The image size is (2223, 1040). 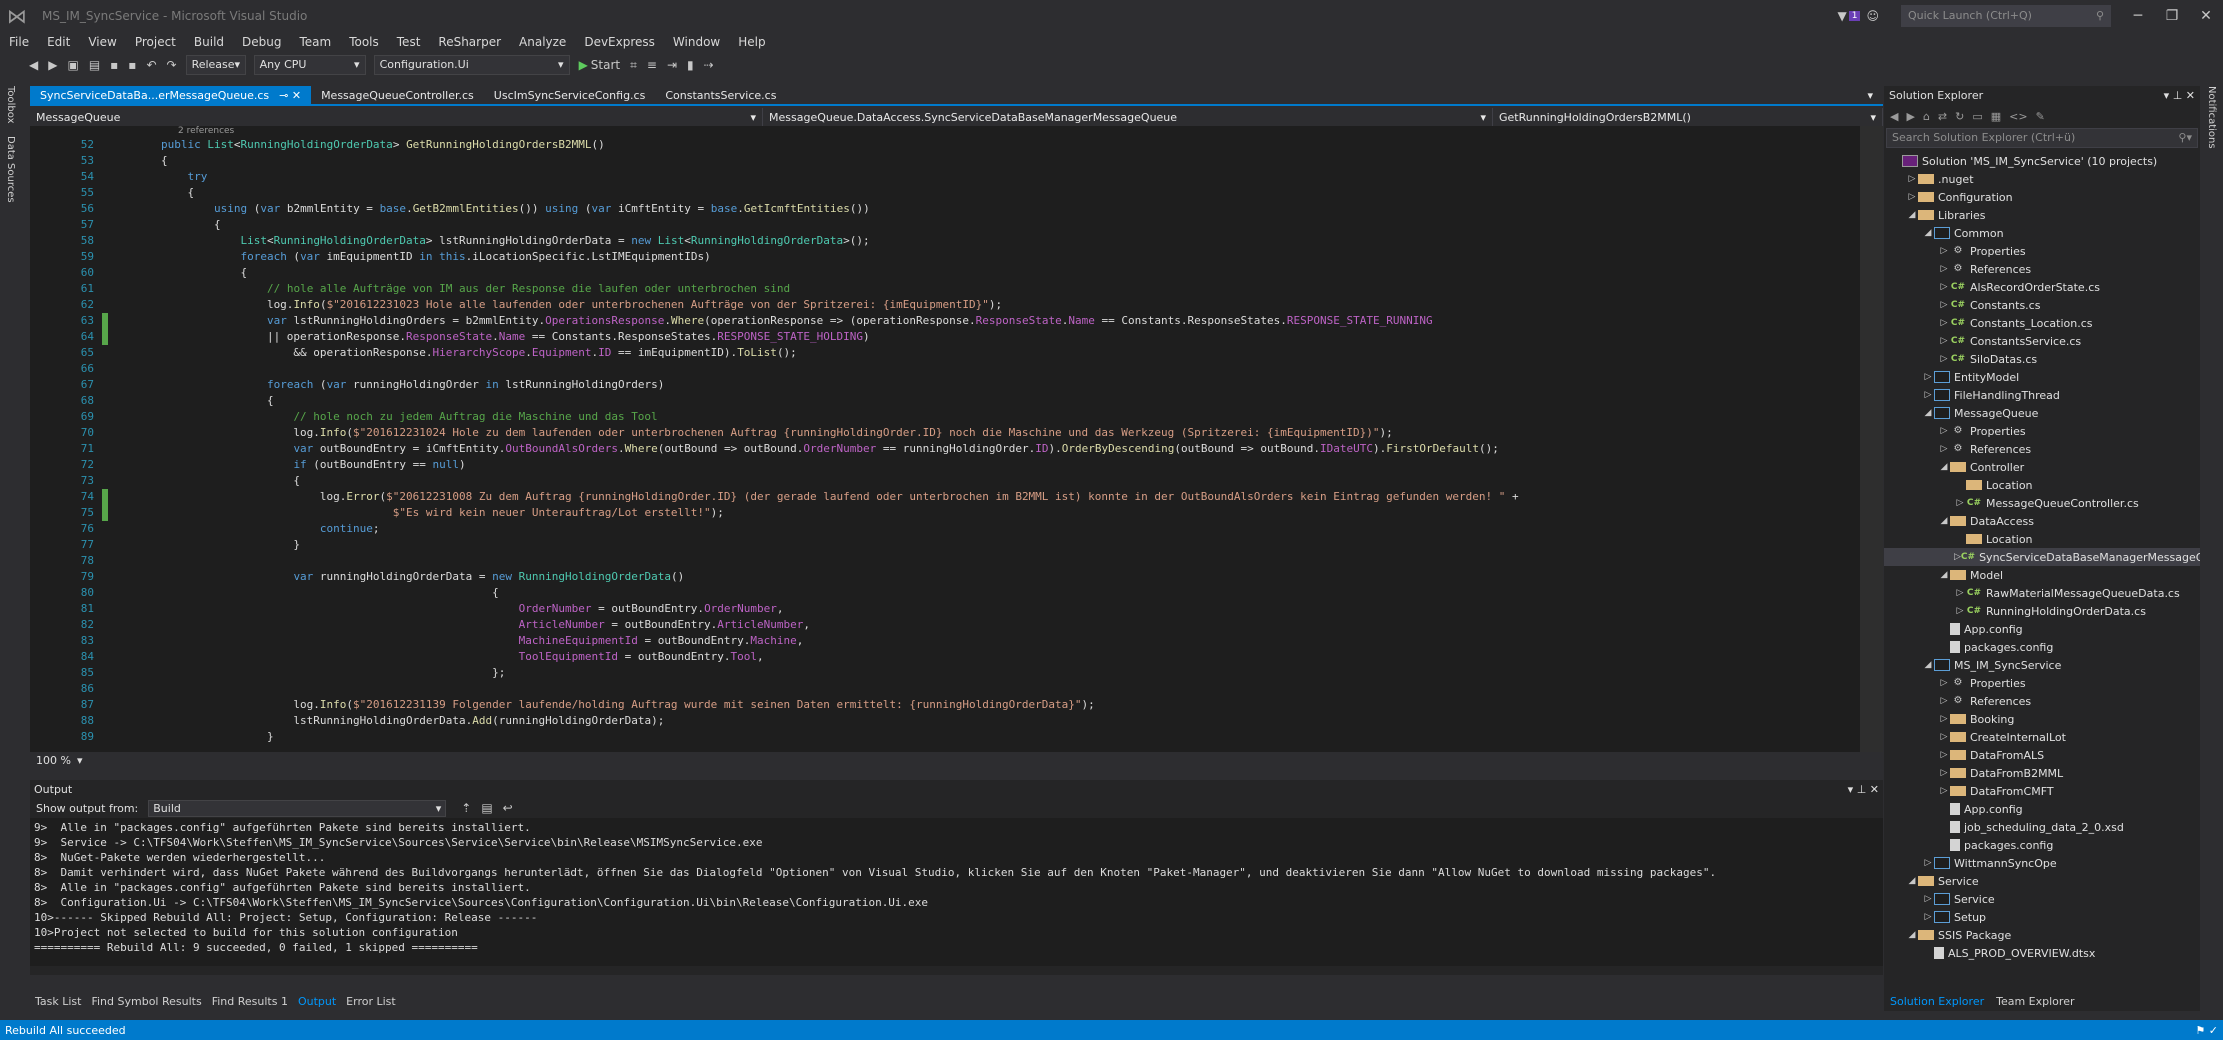 What do you see at coordinates (947, 593) in the screenshot?
I see `code-line: 80 {` at bounding box center [947, 593].